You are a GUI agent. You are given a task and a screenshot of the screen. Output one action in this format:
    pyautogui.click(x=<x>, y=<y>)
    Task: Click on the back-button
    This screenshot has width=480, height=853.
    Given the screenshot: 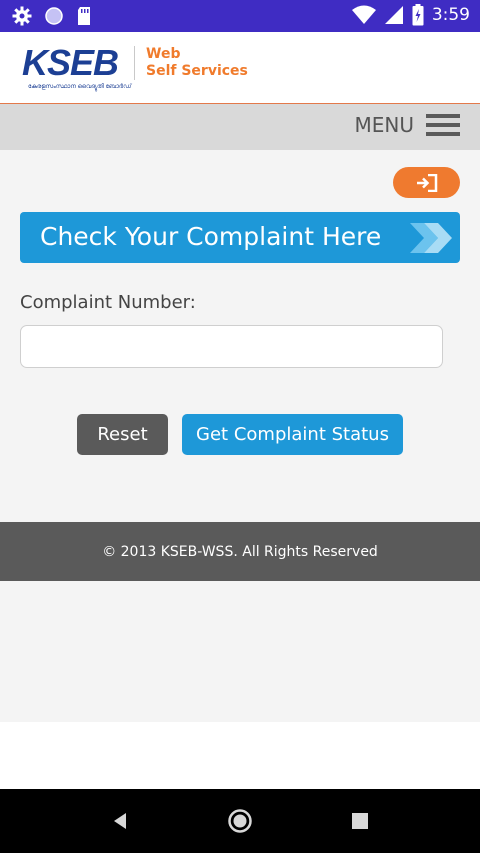 What is the action you would take?
    pyautogui.click(x=120, y=821)
    